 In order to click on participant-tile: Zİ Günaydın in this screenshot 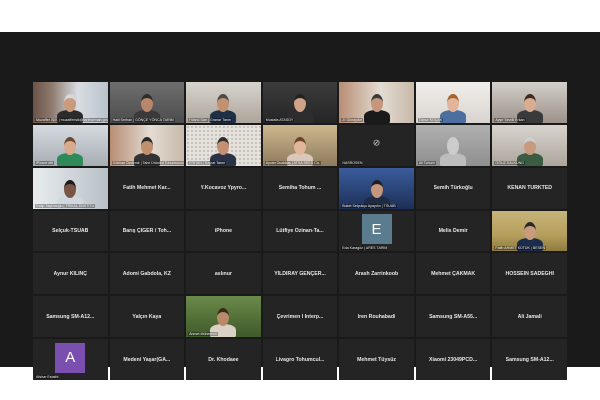, I will do `click(376, 102)`.